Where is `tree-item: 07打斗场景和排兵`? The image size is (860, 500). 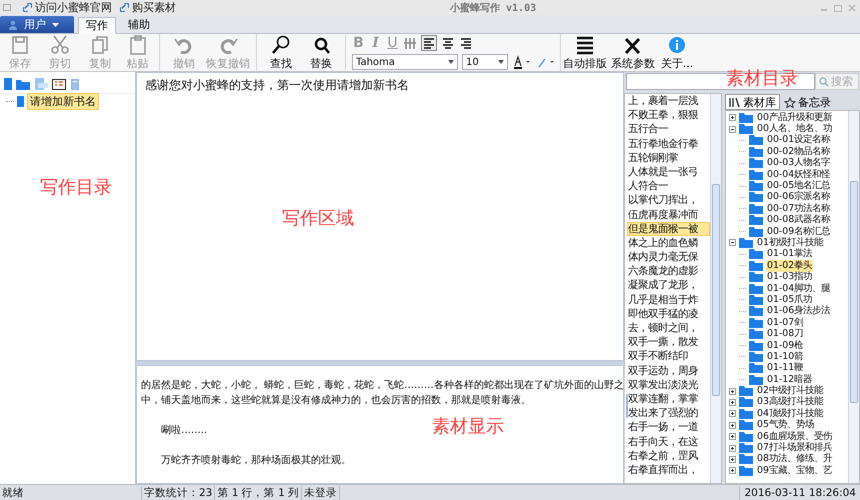
tree-item: 07打斗场景和排兵 is located at coordinates (794, 448).